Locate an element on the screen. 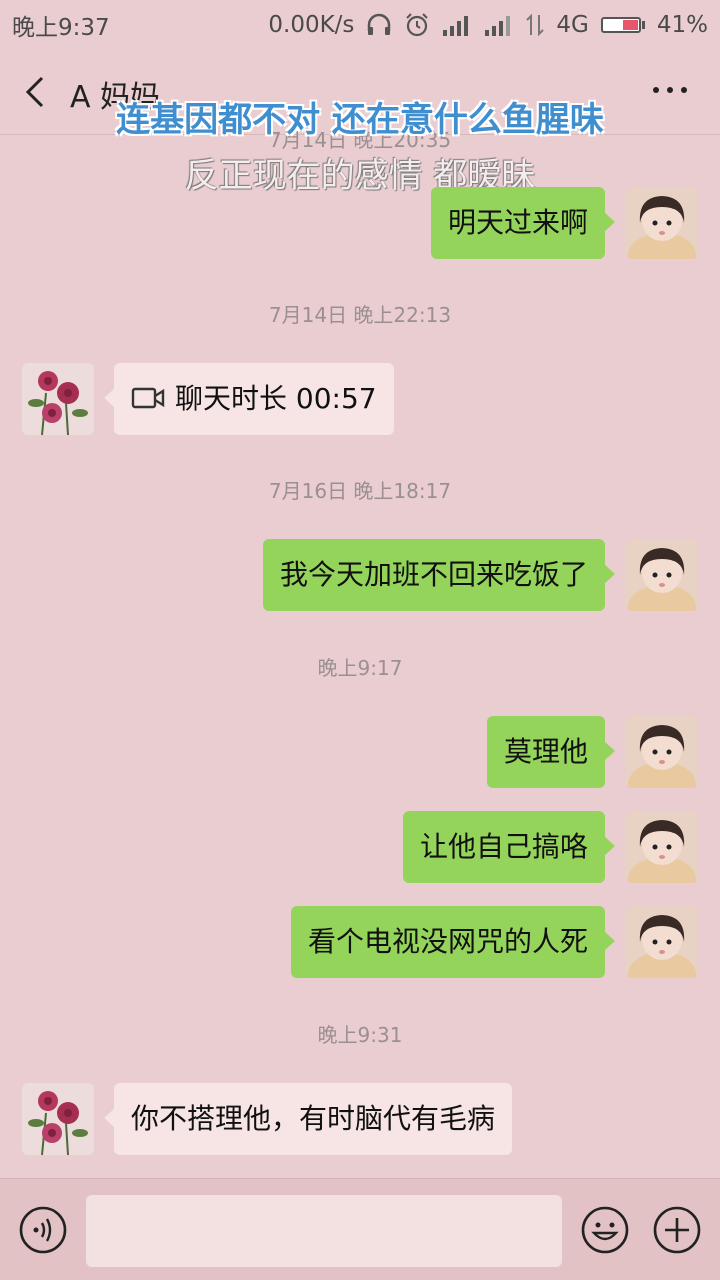 Image resolution: width=720 pixels, height=1280 pixels. call-duration-text: 聊天时长 00:57 is located at coordinates (276, 398).